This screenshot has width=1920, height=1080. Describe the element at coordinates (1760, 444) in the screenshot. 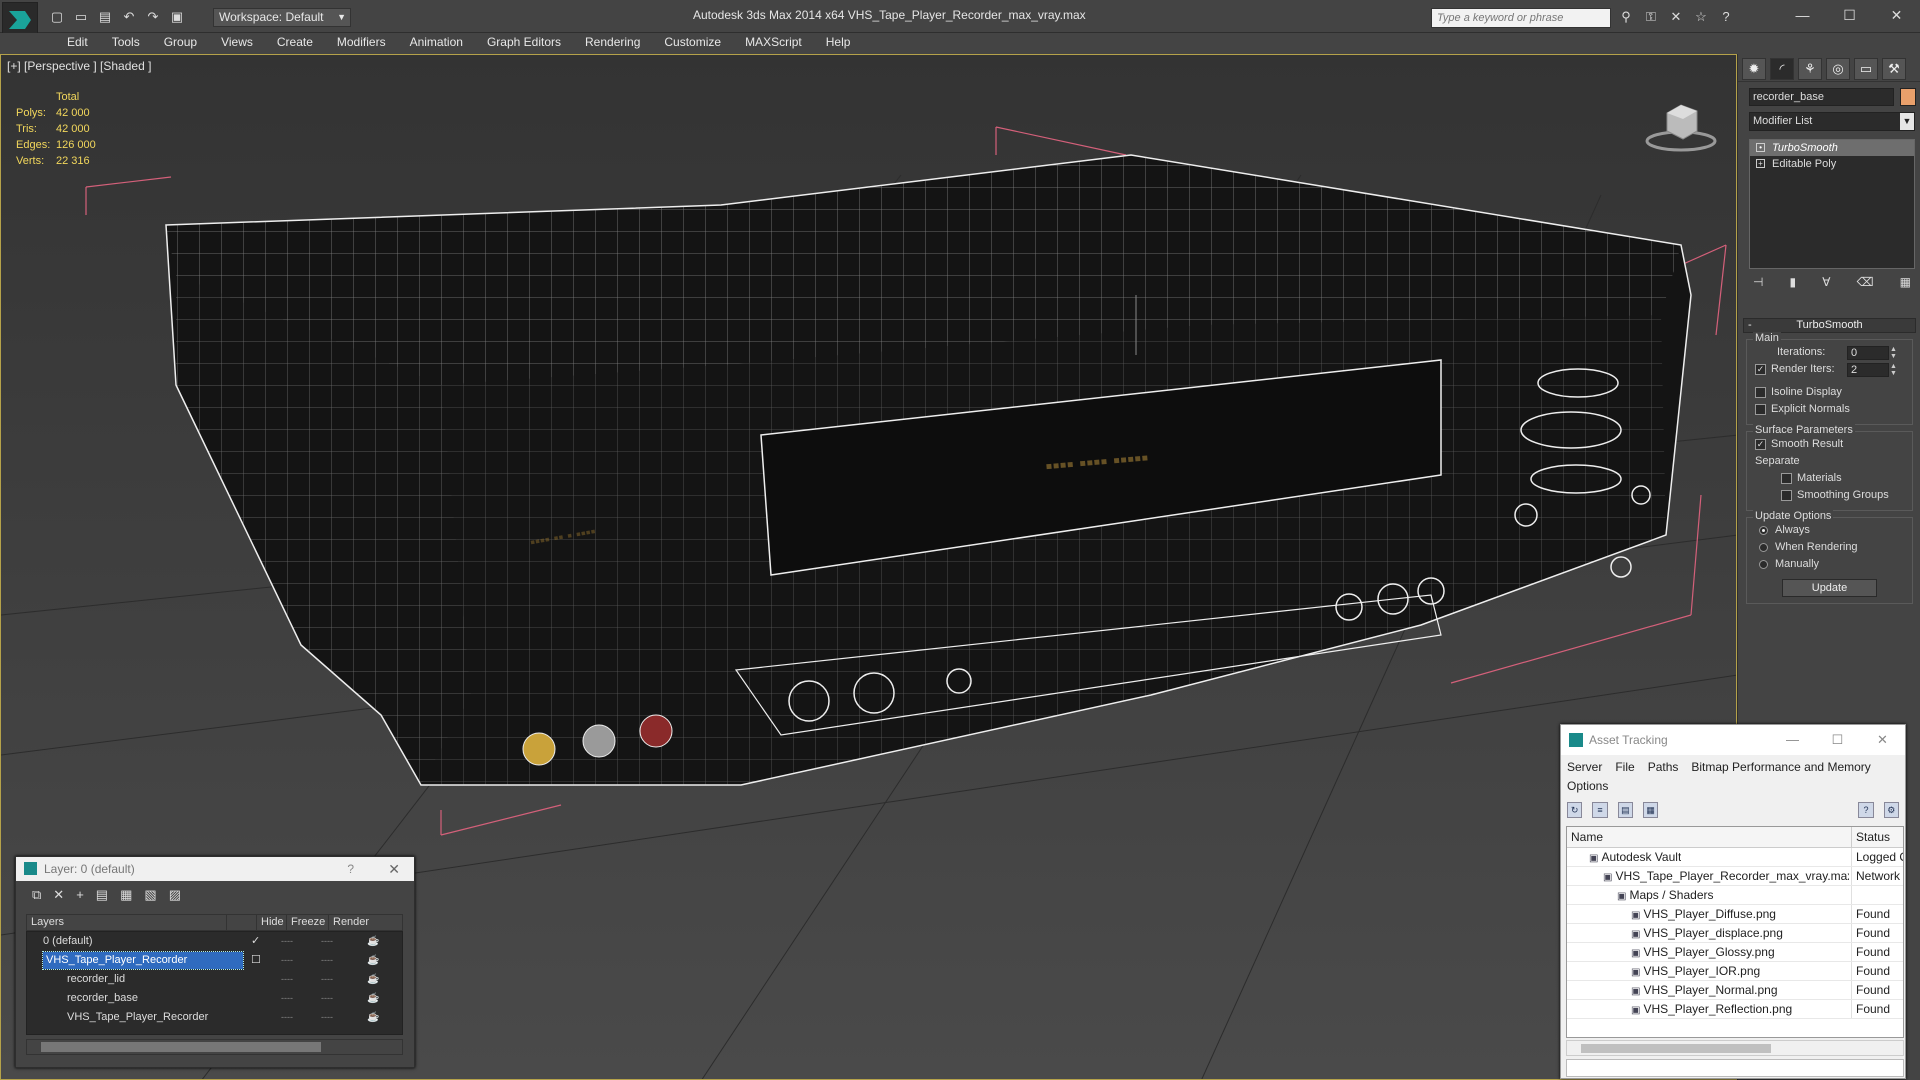

I see `smooth-result-checkbox: ✓` at that location.